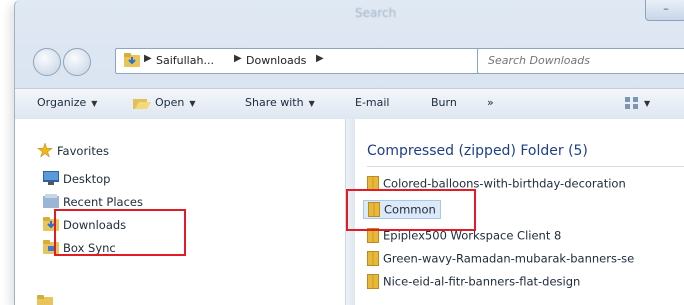 The width and height of the screenshot is (684, 305). I want to click on search-box, so click(580, 61).